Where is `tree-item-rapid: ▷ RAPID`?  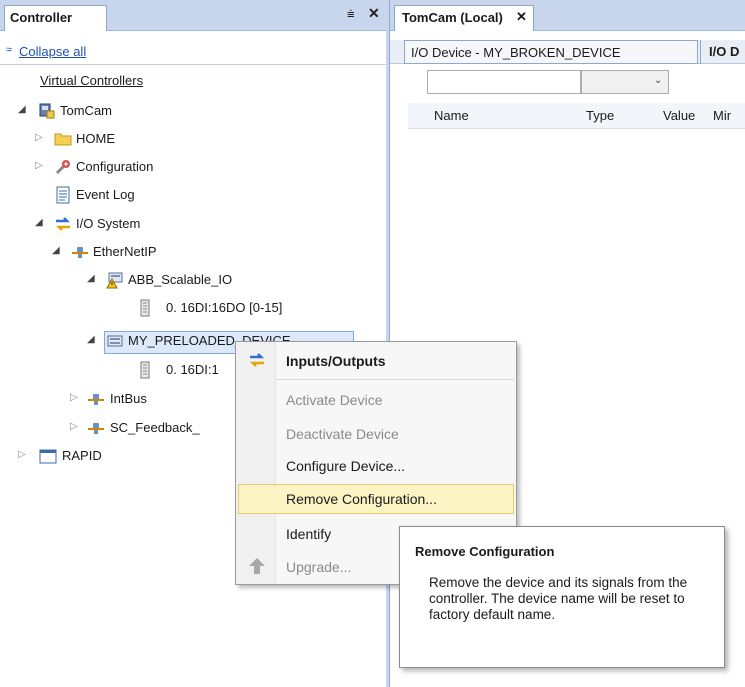 tree-item-rapid: ▷ RAPID is located at coordinates (93, 457).